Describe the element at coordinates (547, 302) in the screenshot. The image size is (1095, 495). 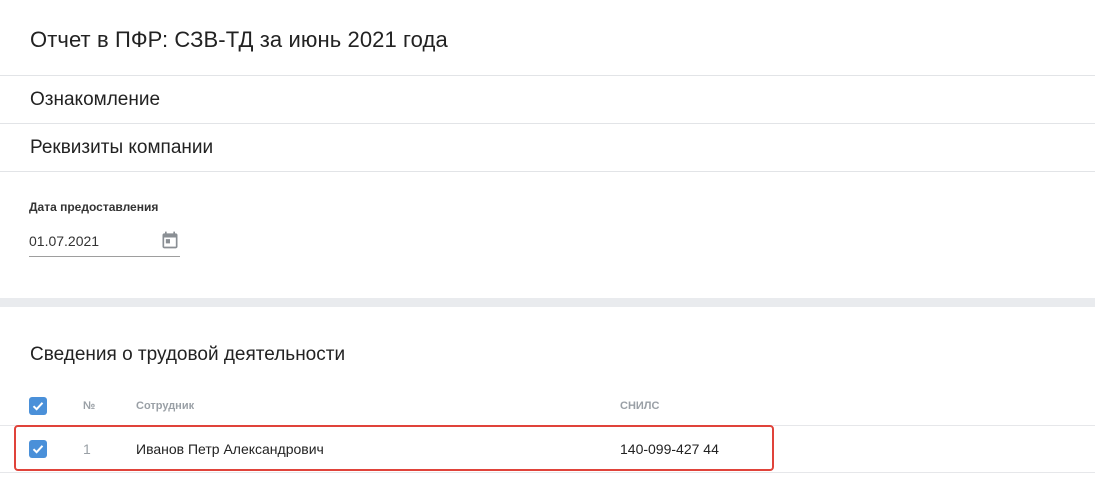
I see `section-separator-band` at that location.